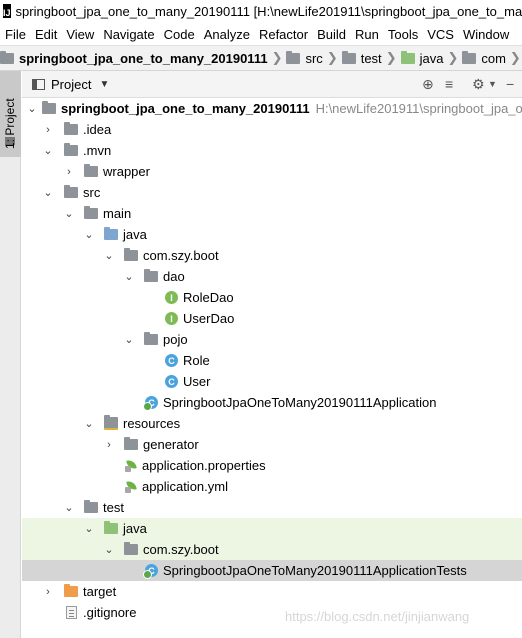 The width and height of the screenshot is (522, 638). What do you see at coordinates (174, 276) in the screenshot?
I see `tree-label: dao` at bounding box center [174, 276].